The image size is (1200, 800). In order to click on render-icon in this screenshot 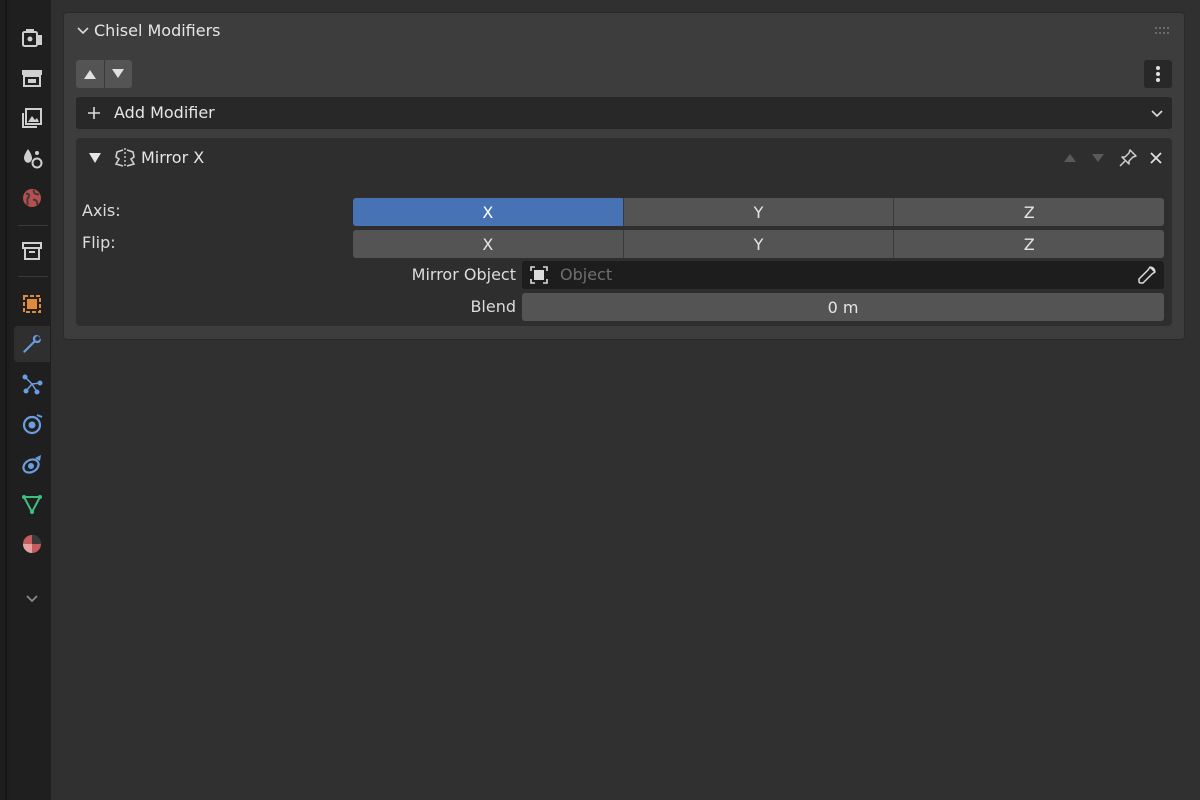, I will do `click(32, 78)`.